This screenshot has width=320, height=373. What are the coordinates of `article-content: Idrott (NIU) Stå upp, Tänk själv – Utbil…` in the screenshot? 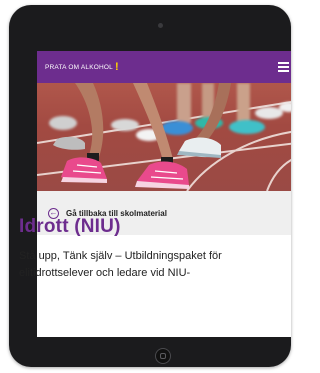 It's located at (134, 249).